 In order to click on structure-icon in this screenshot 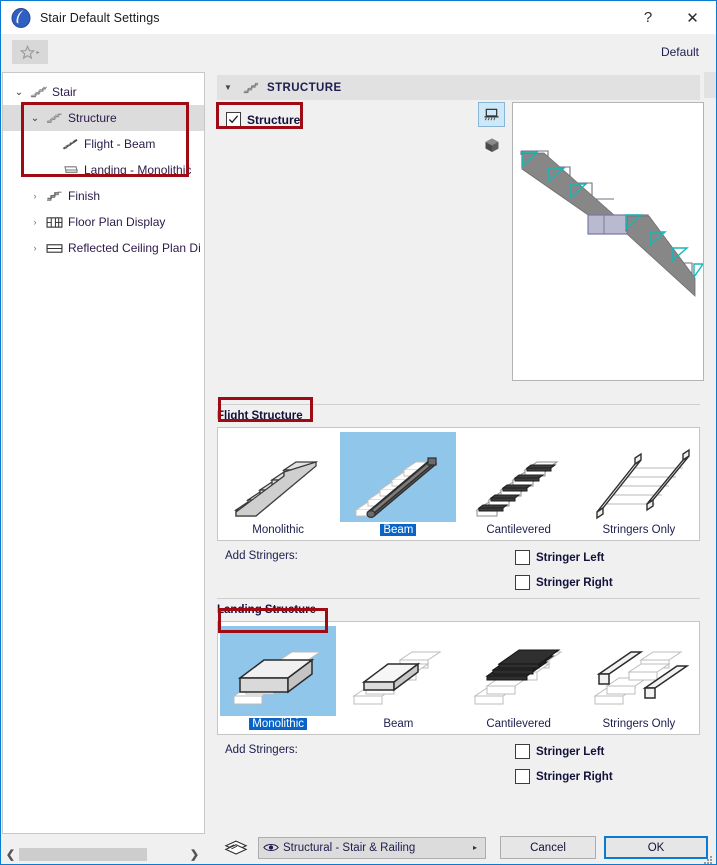, I will do `click(251, 88)`.